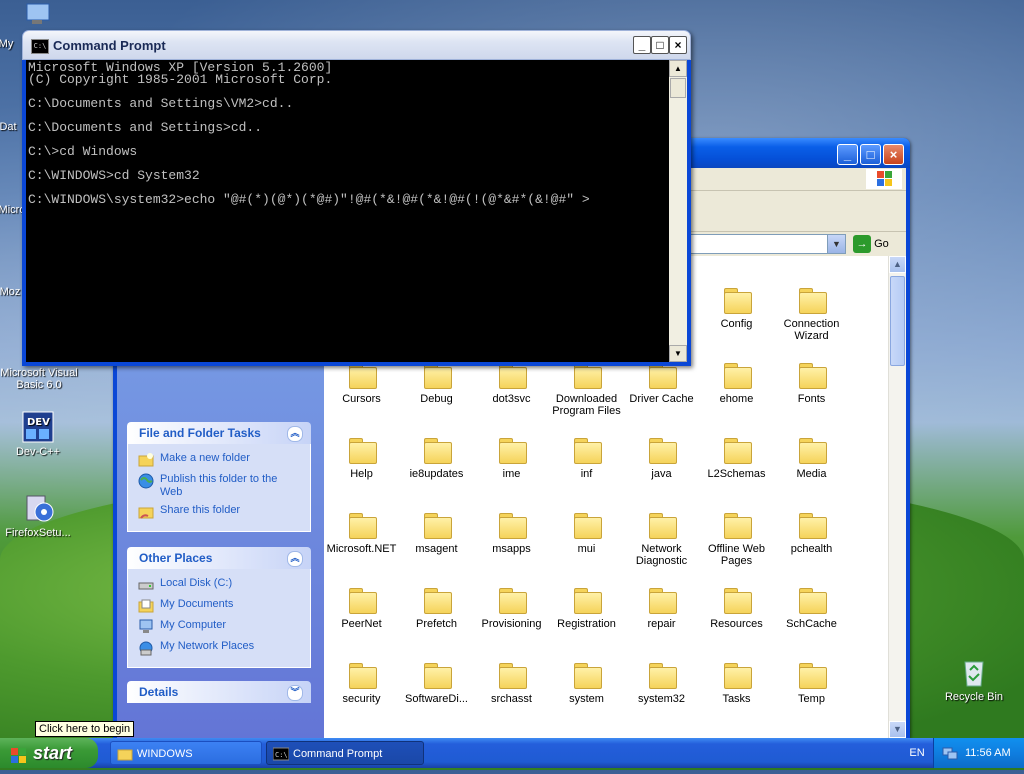  What do you see at coordinates (586, 390) in the screenshot?
I see `folder-item: Downloaded Program Files` at bounding box center [586, 390].